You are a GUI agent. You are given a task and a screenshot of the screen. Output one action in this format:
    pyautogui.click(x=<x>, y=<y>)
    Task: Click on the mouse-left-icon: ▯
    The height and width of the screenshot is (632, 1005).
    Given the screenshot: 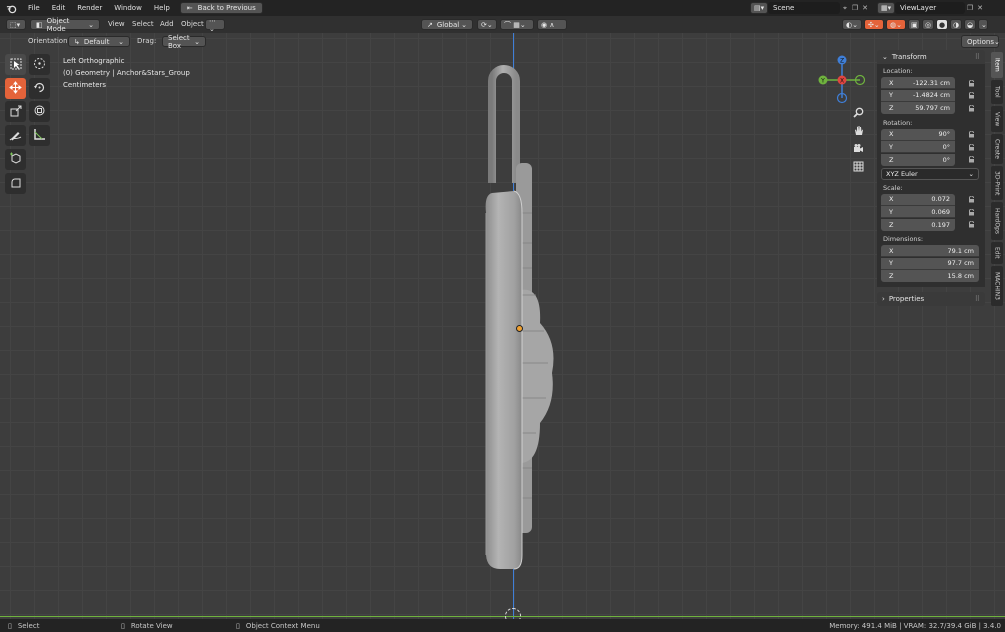 What is the action you would take?
    pyautogui.click(x=10, y=625)
    